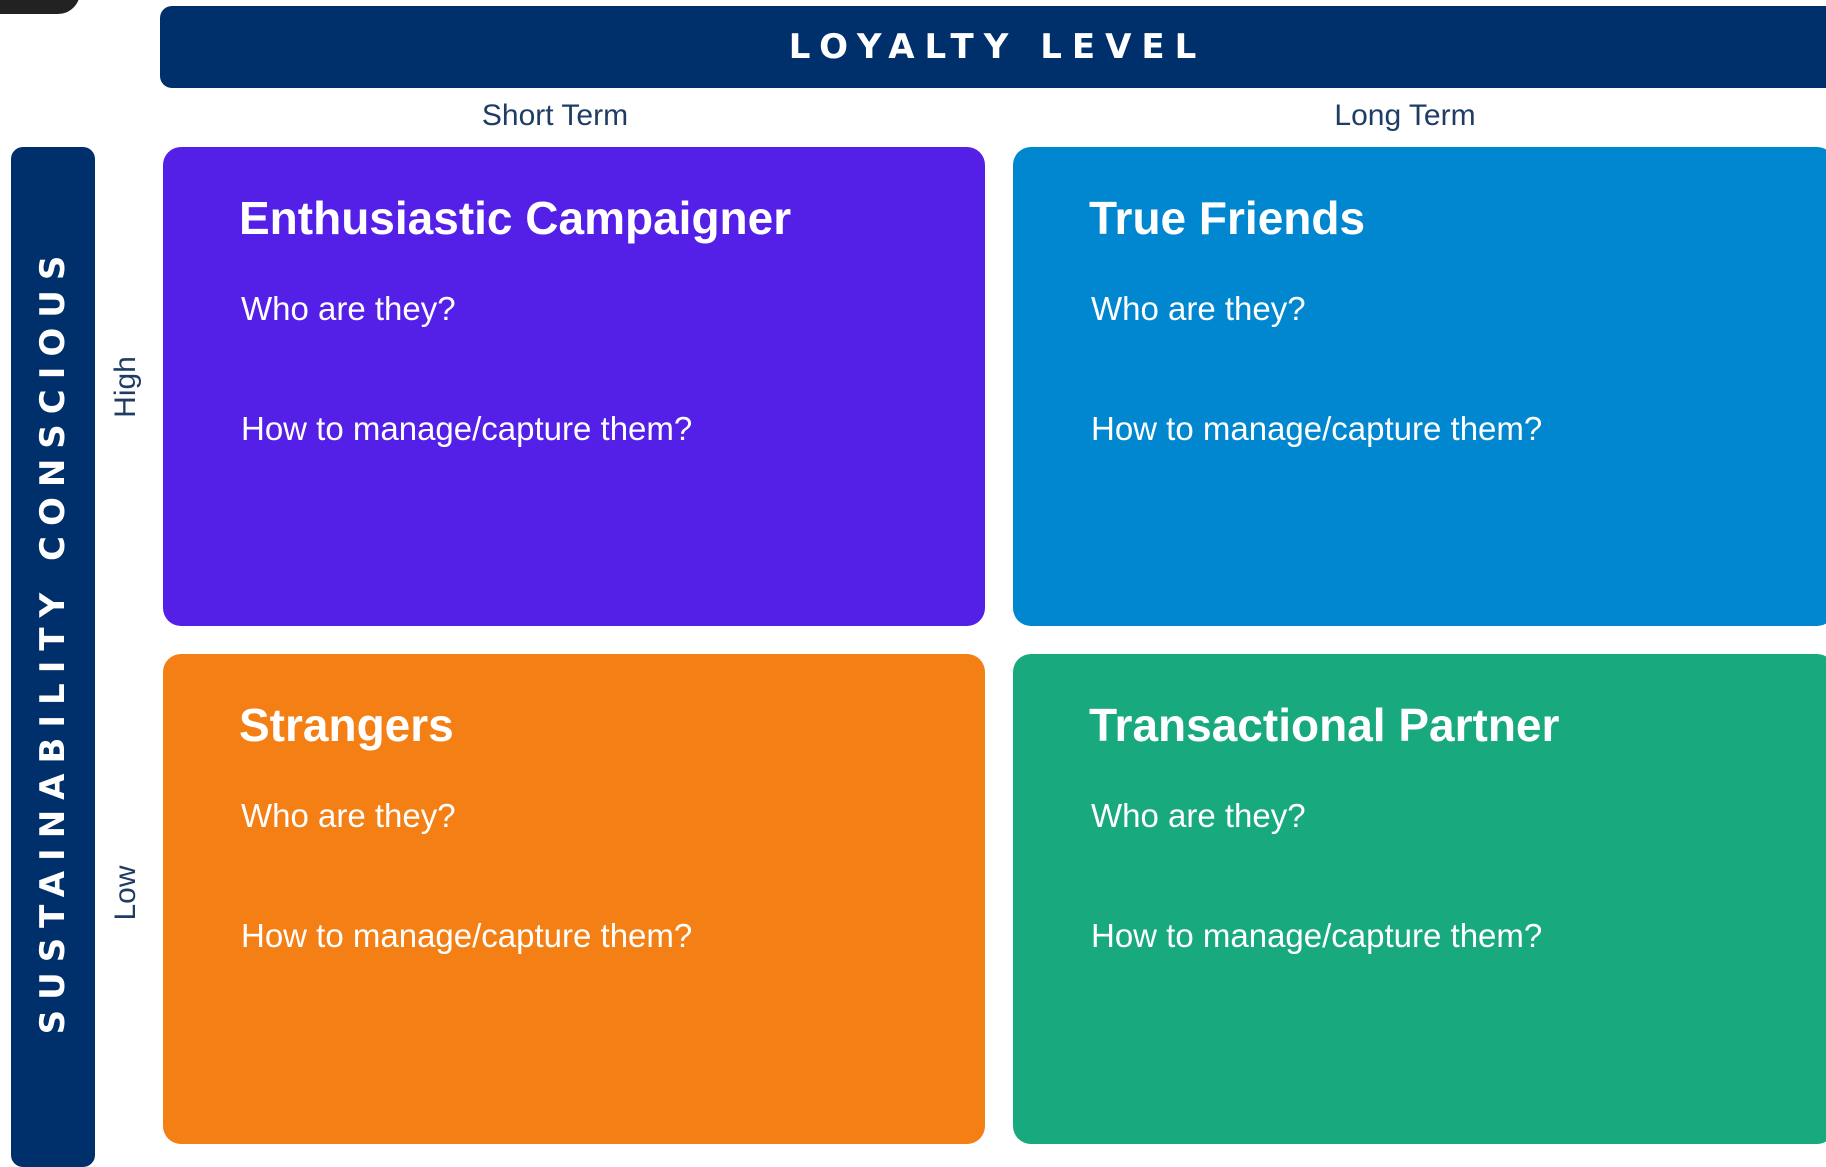 This screenshot has height=1167, width=1826. I want to click on loyalty-level-title: LOYALTY LEVEL, so click(997, 47).